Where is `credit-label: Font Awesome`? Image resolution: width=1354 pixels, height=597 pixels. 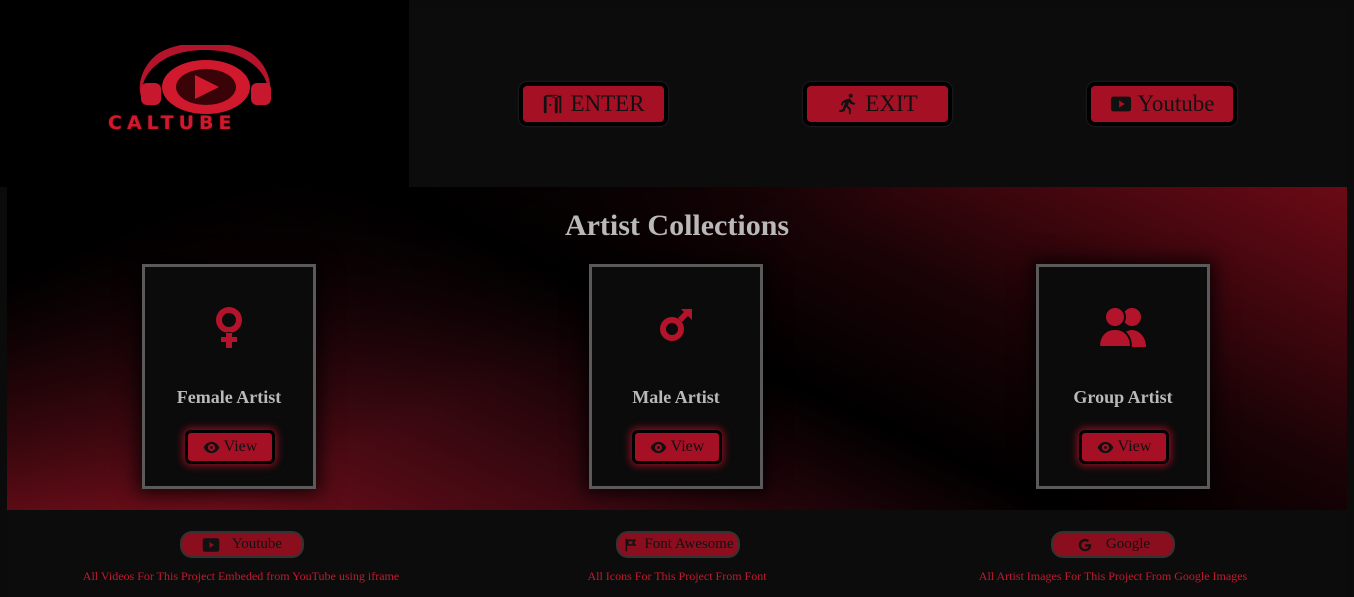
credit-label: Font Awesome is located at coordinates (689, 544).